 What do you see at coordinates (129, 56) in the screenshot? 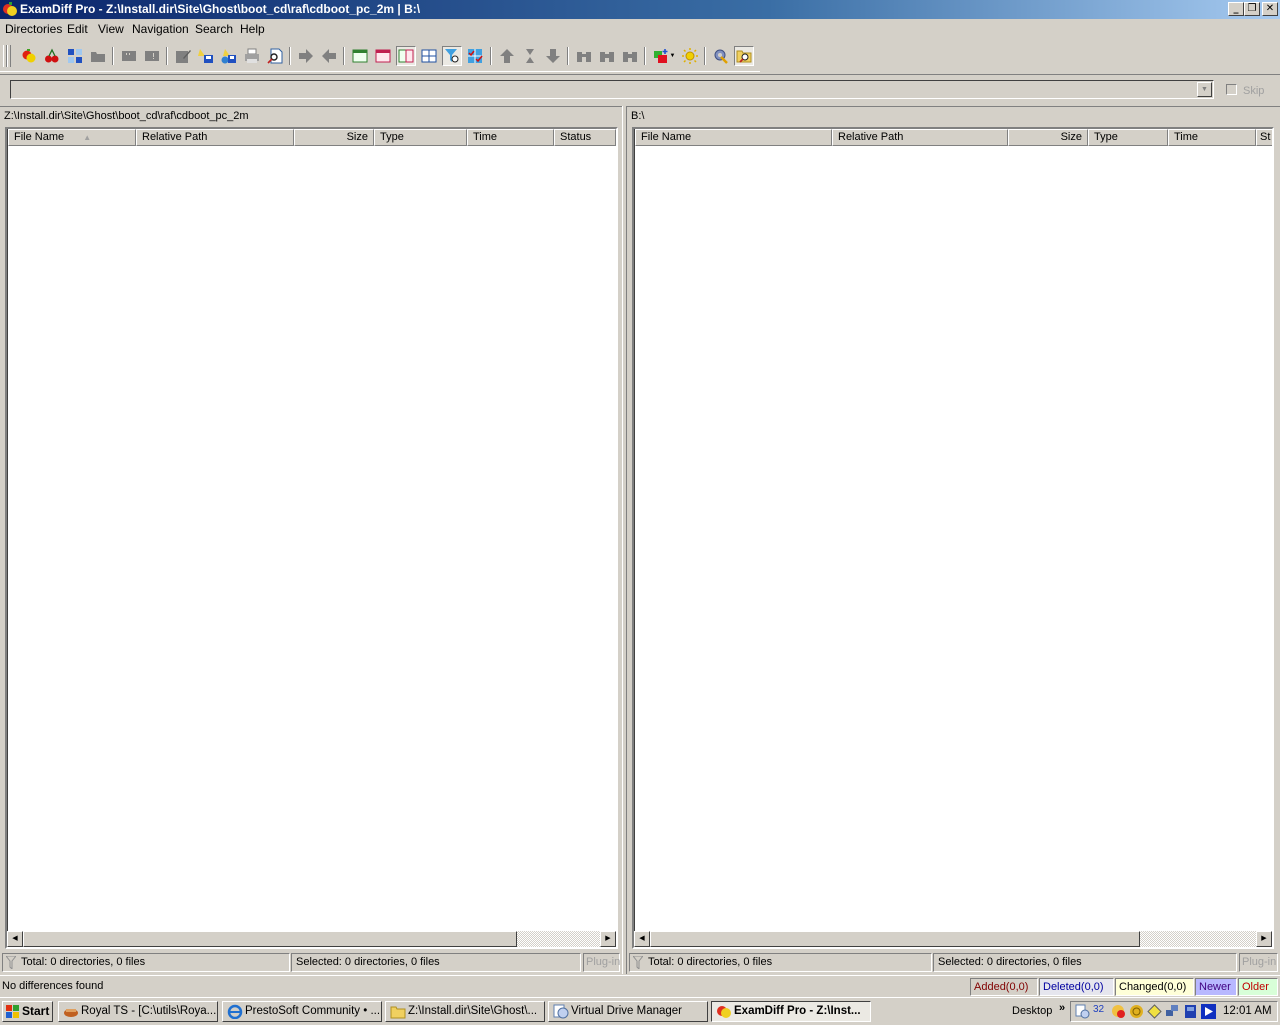
I see `comment-button` at bounding box center [129, 56].